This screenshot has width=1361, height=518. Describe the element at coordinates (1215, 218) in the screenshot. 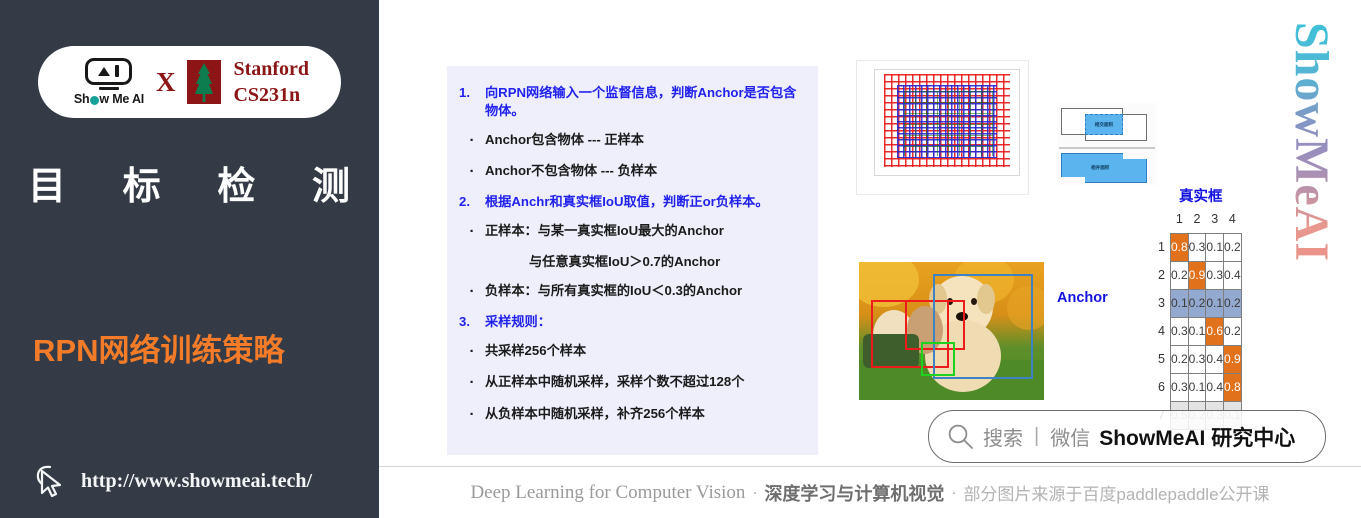

I see `matrix-column-header: 3` at that location.